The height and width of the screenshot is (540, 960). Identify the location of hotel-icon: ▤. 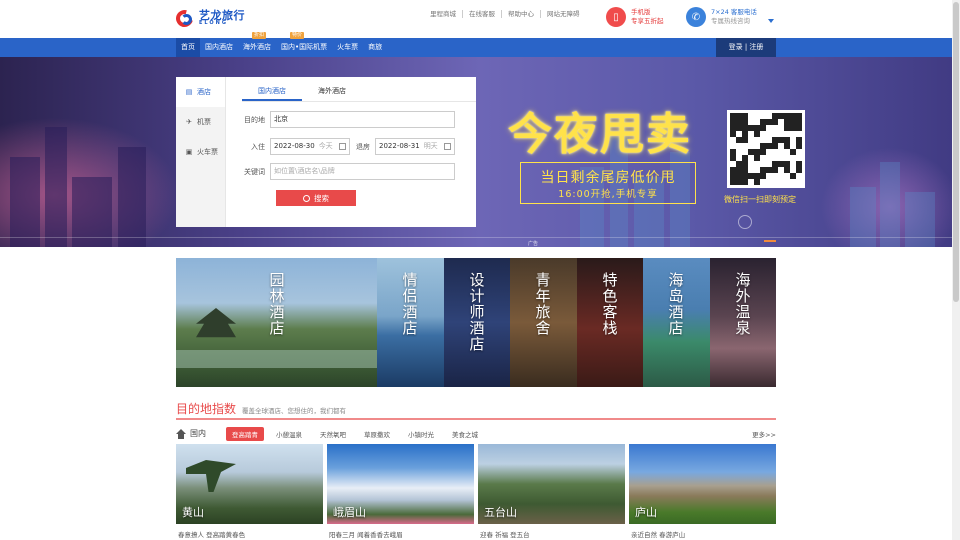
(189, 92).